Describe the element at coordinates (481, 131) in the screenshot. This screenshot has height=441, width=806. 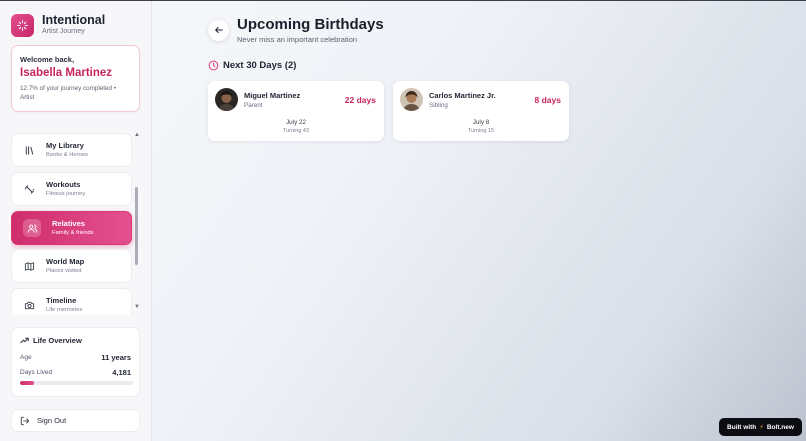
I see `turning-age: Turning 15` at that location.